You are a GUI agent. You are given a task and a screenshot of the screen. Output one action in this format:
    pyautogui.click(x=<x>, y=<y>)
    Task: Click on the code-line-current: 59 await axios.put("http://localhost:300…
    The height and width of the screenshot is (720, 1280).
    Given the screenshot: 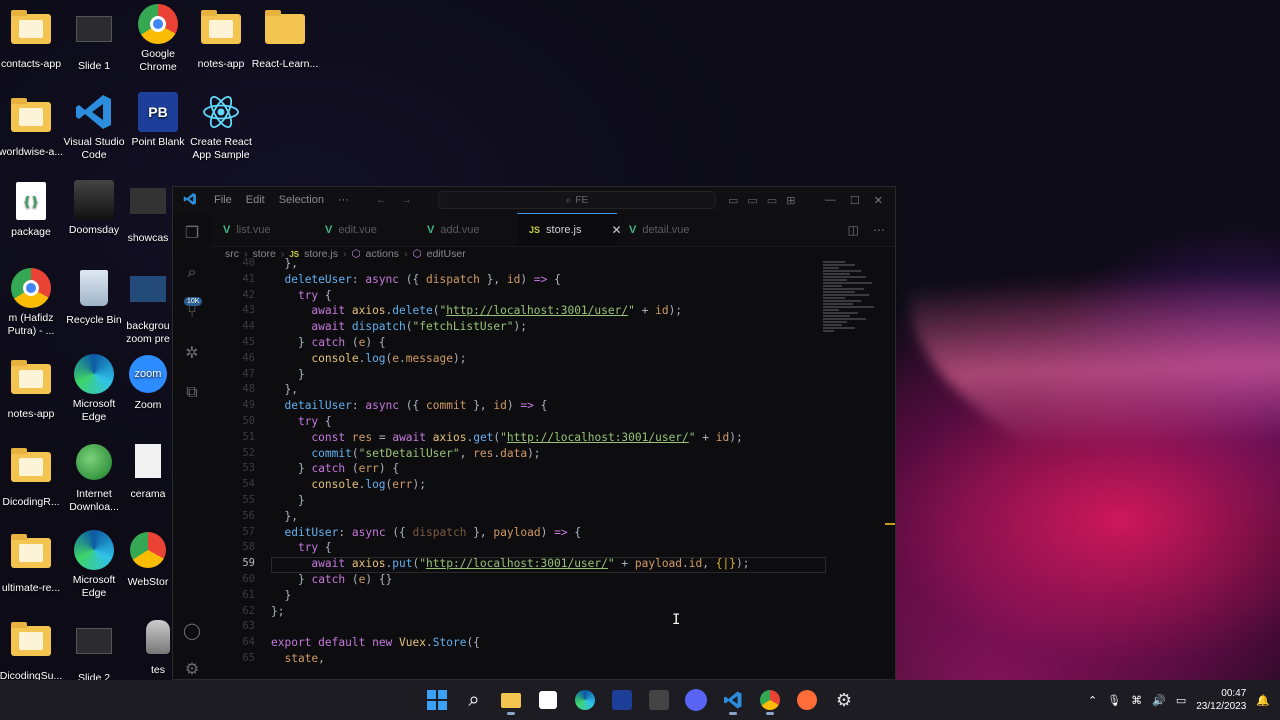 What is the action you would take?
    pyautogui.click(x=553, y=565)
    